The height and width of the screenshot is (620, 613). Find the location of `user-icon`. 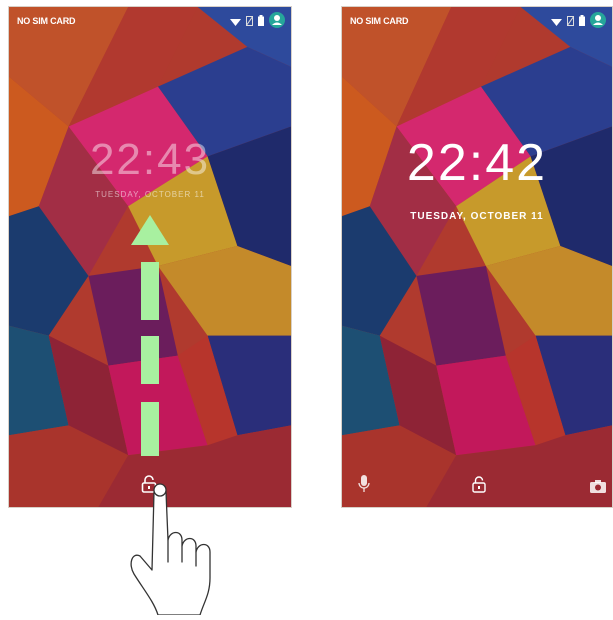

user-icon is located at coordinates (598, 22).